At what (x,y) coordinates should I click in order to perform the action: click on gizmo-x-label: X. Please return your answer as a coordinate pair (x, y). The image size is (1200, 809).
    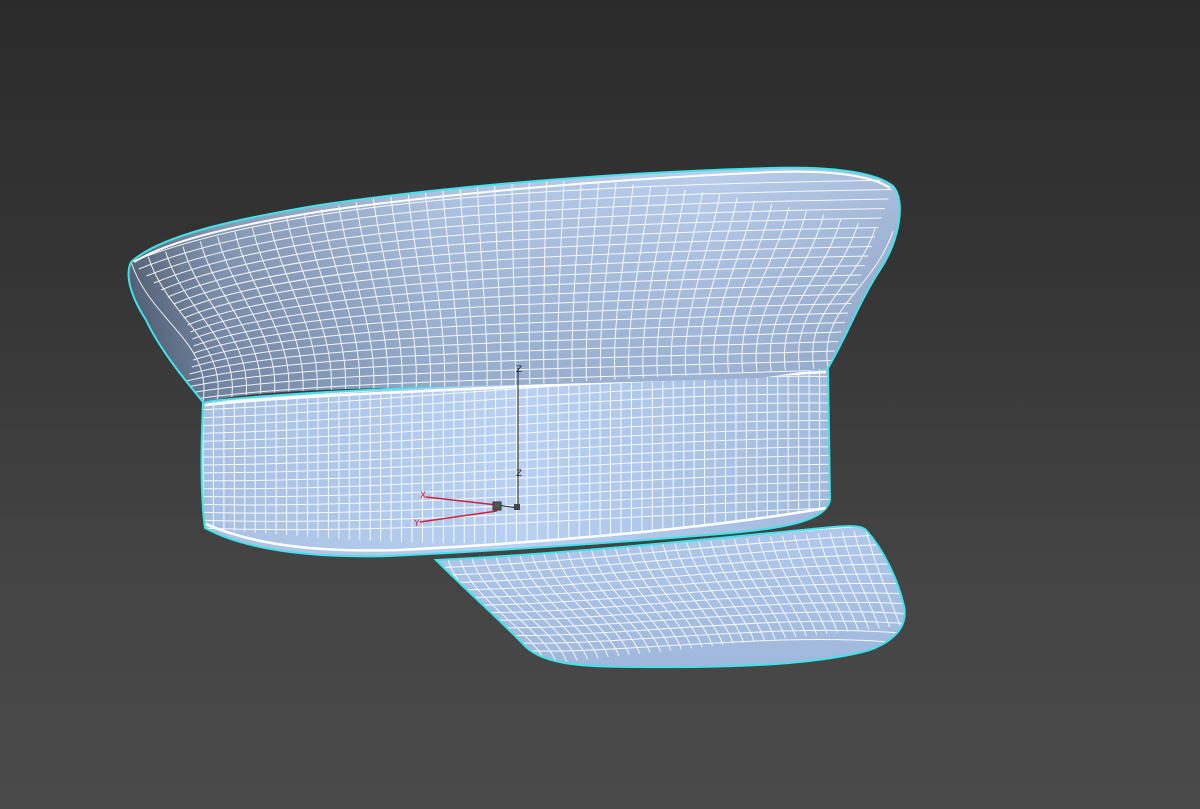
    Looking at the image, I should click on (423, 496).